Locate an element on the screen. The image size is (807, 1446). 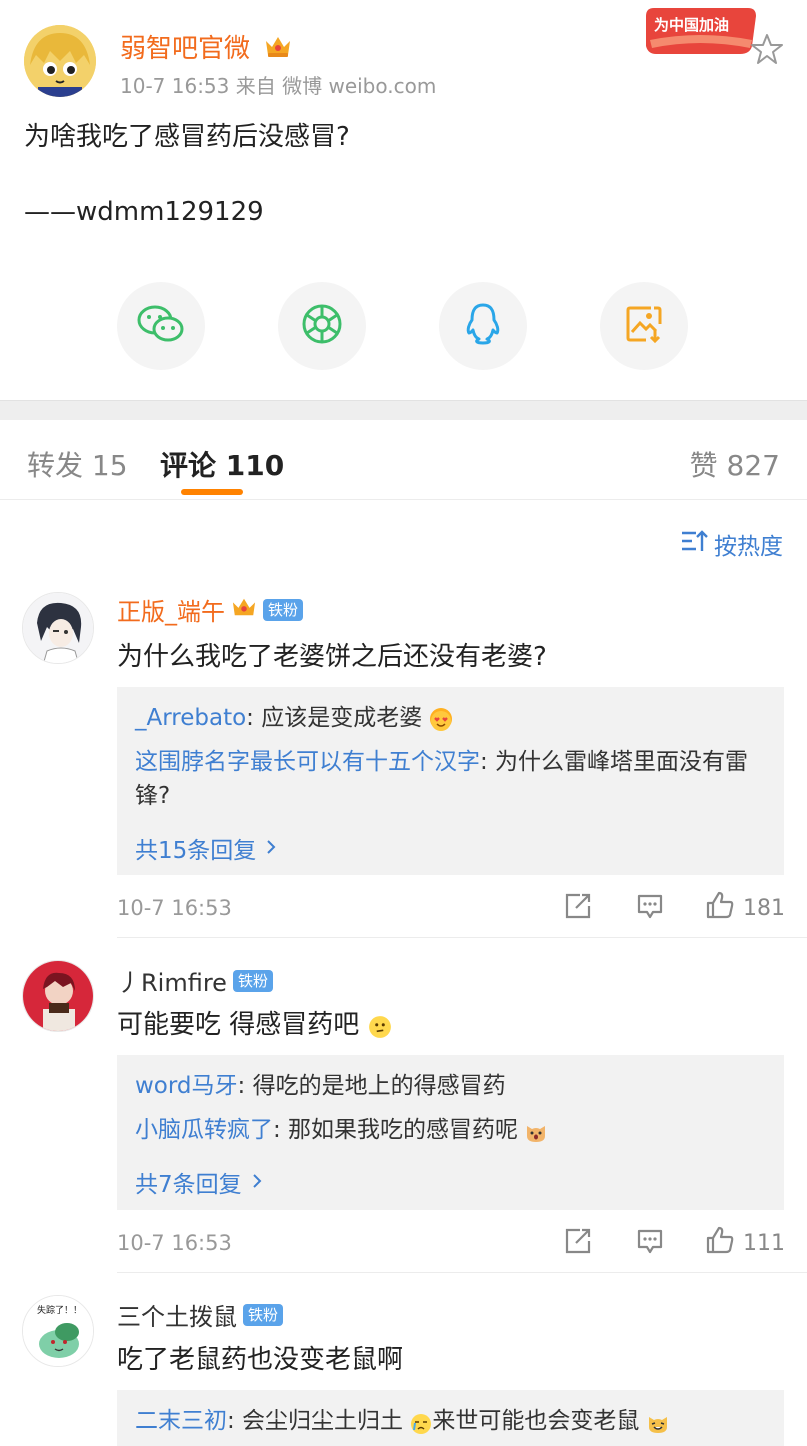
comment-1-repost-button is located at coordinates (578, 909).